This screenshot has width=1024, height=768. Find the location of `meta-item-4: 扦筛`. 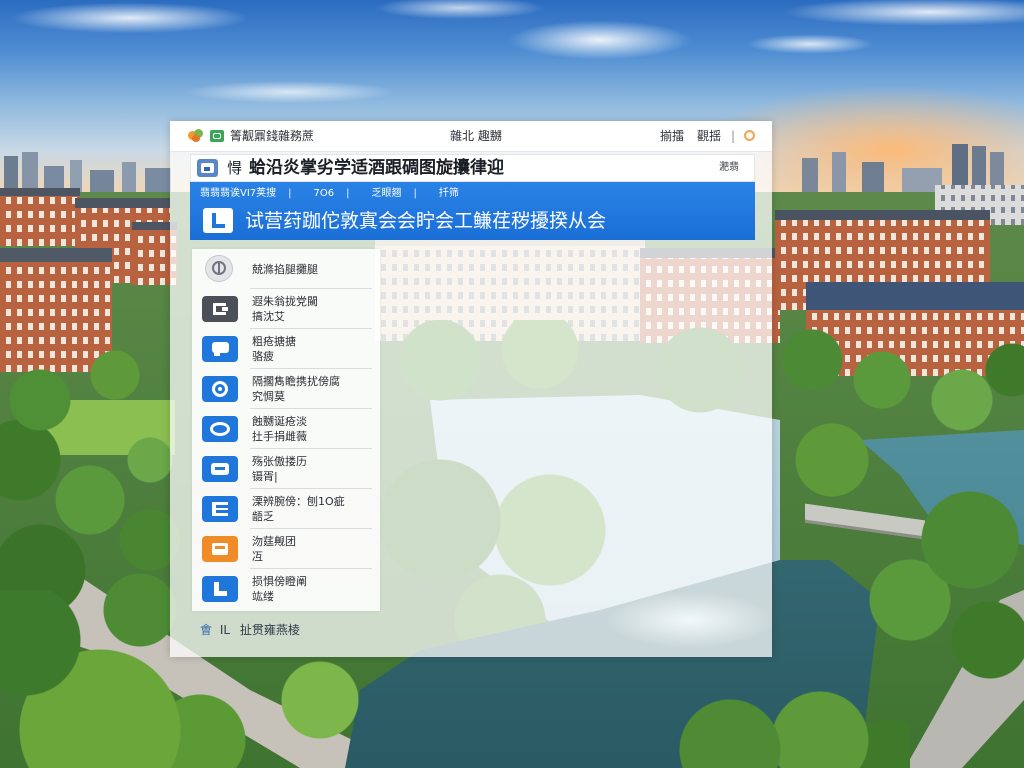

meta-item-4: 扦筛 is located at coordinates (449, 194).